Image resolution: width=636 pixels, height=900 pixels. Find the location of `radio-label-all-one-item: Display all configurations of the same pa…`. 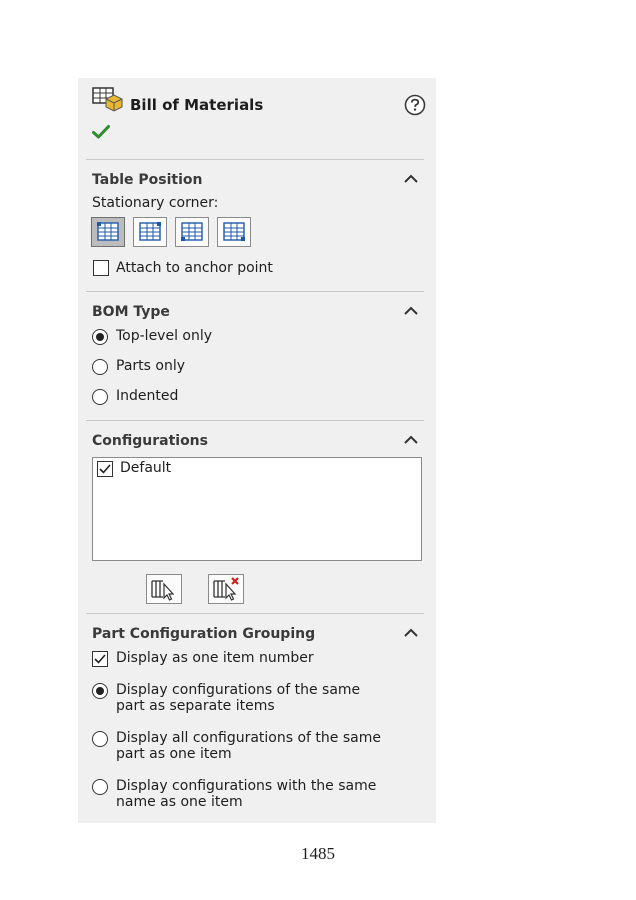

radio-label-all-one-item: Display all configurations of the same pa… is located at coordinates (248, 746).